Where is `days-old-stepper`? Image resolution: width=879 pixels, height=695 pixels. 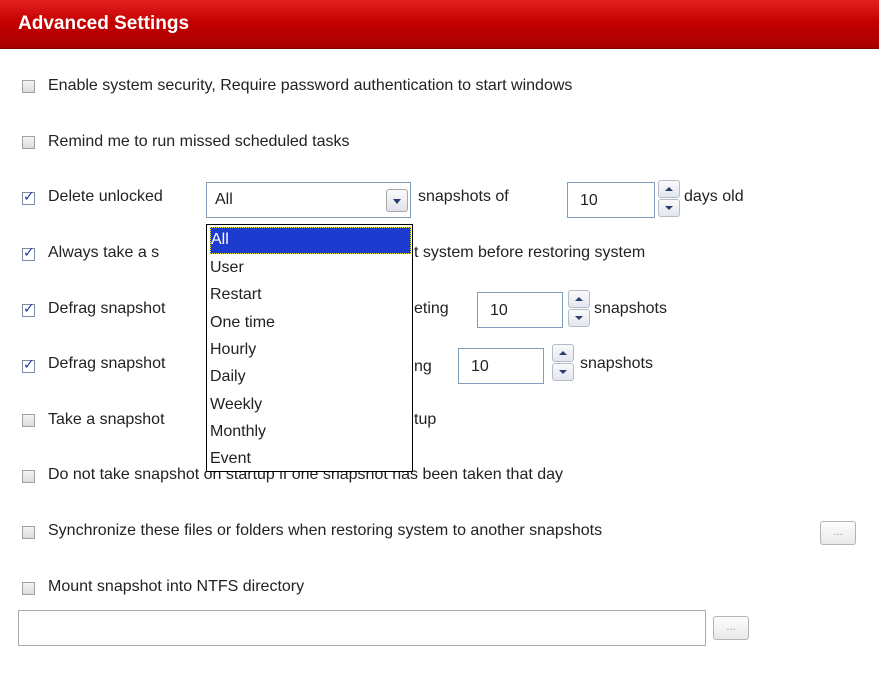 days-old-stepper is located at coordinates (669, 199).